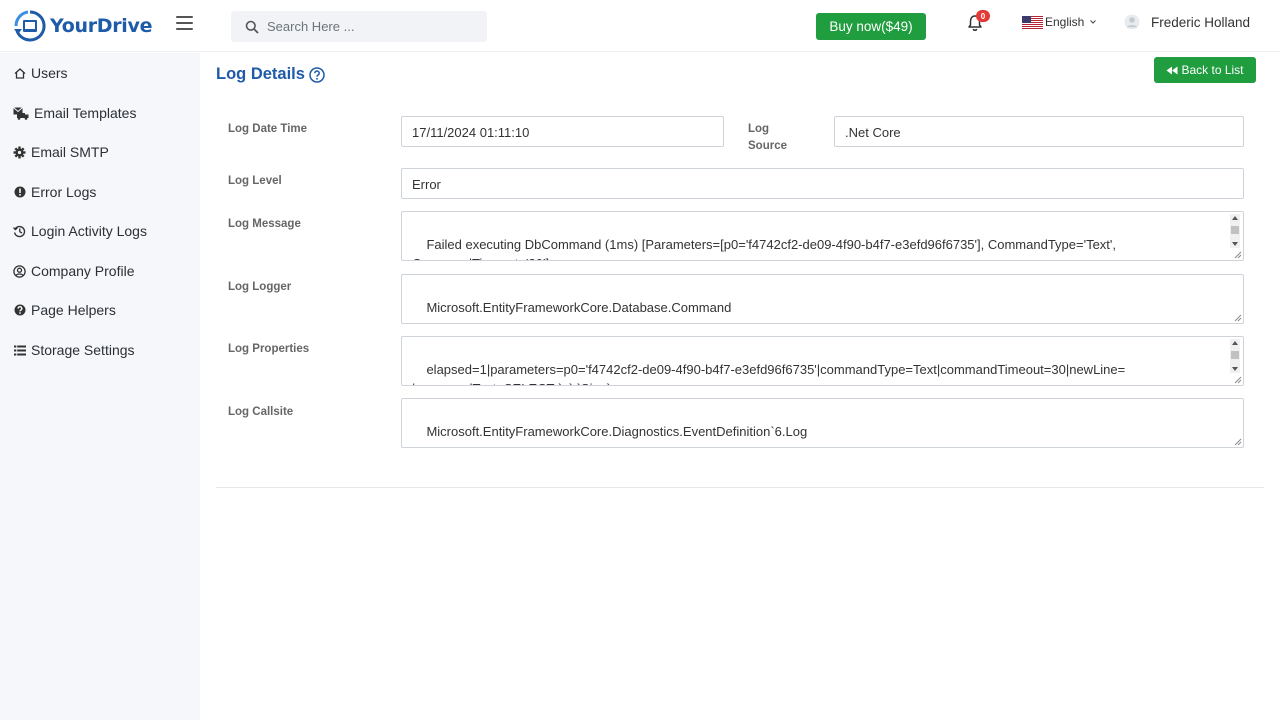  What do you see at coordinates (871, 26) in the screenshot?
I see `buy-now-button: Buy now($49)` at bounding box center [871, 26].